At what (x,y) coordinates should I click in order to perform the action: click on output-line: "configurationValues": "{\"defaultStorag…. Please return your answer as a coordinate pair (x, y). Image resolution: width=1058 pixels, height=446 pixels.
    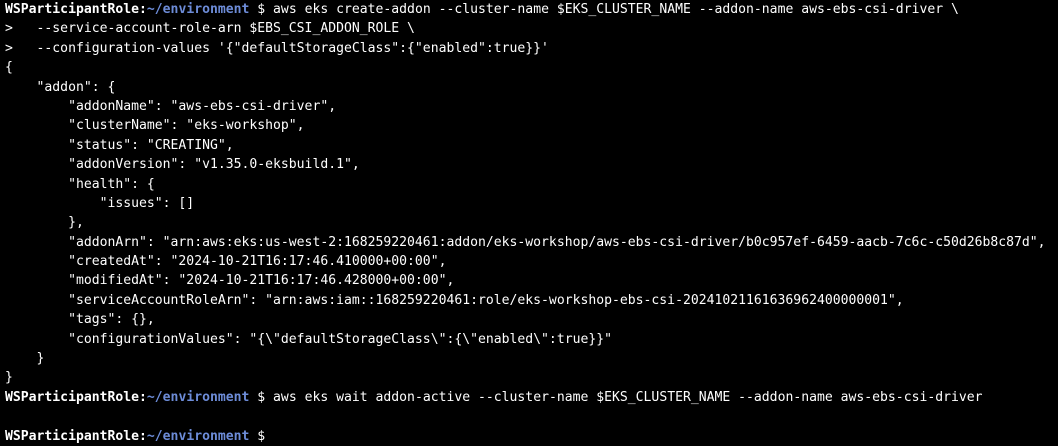
    Looking at the image, I should click on (308, 339).